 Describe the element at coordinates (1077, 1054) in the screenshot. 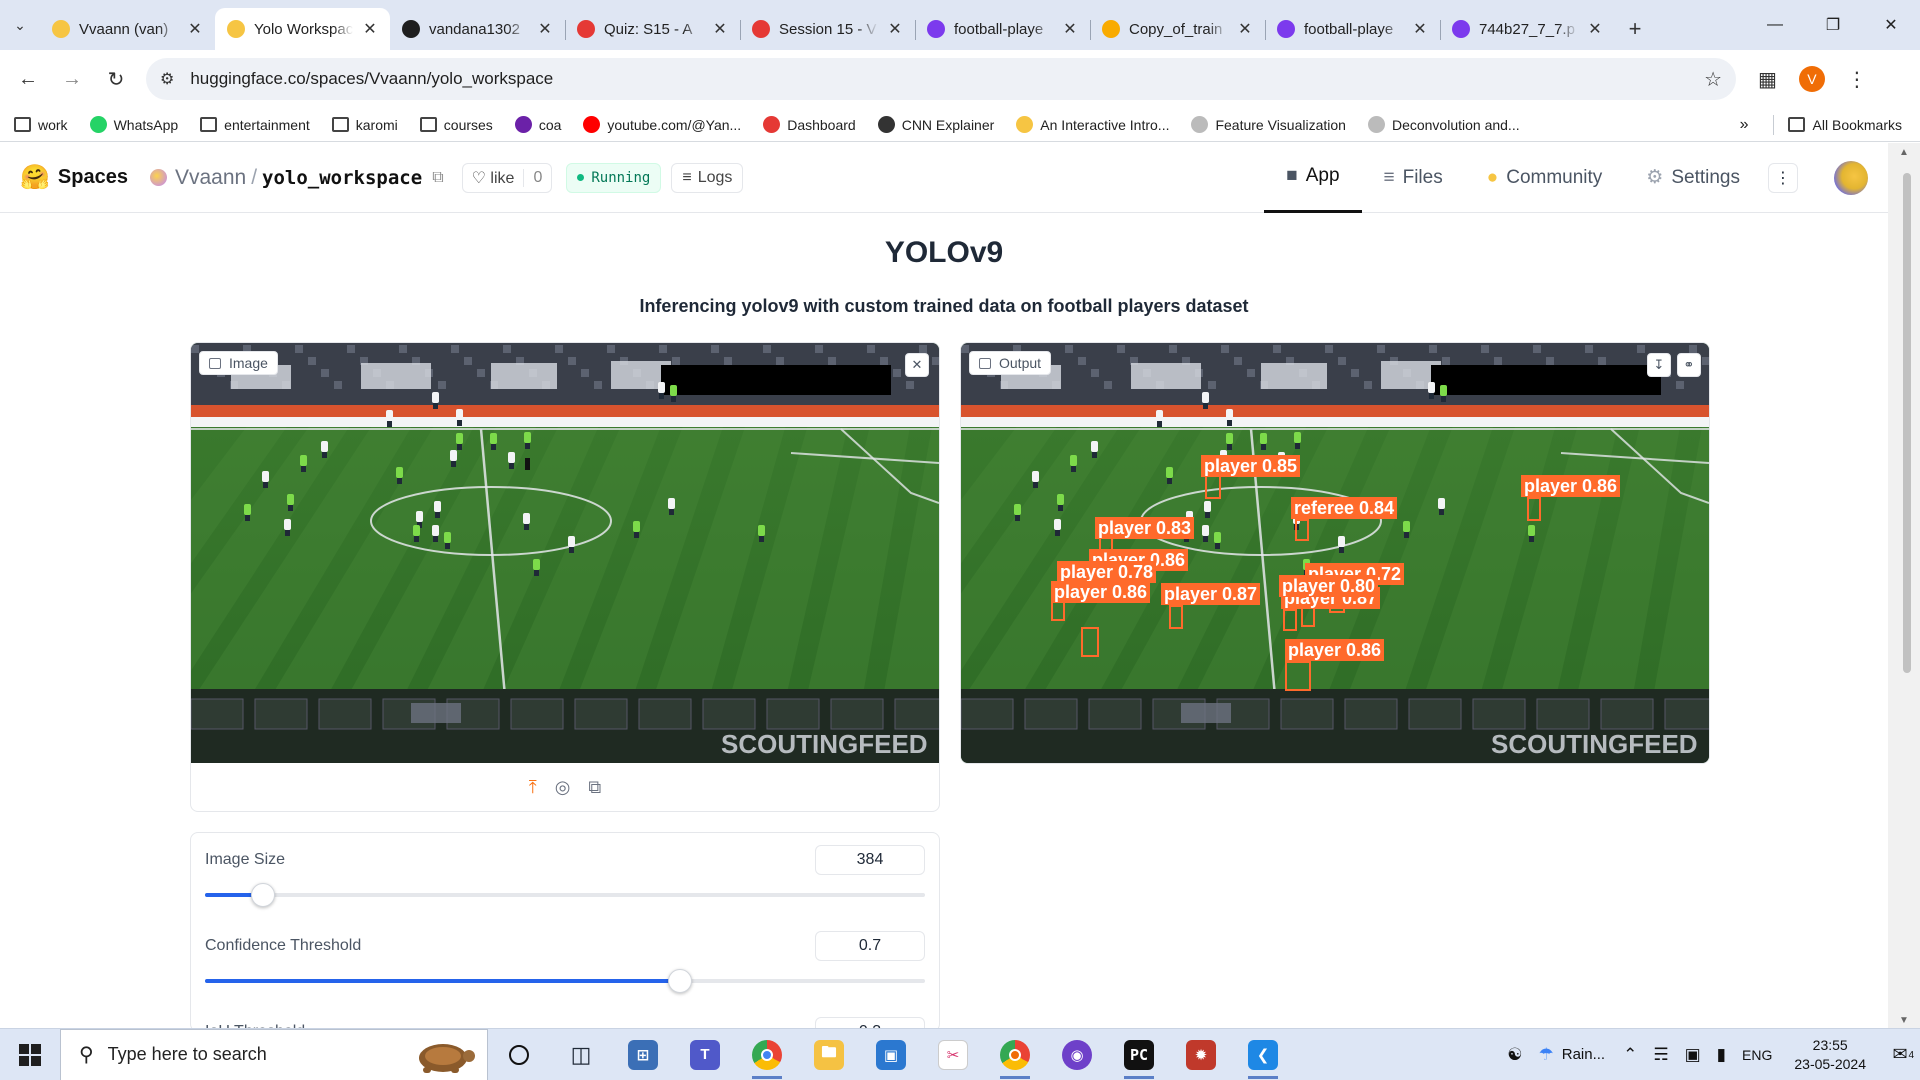

I see `github-desktop-icon: ◉` at that location.